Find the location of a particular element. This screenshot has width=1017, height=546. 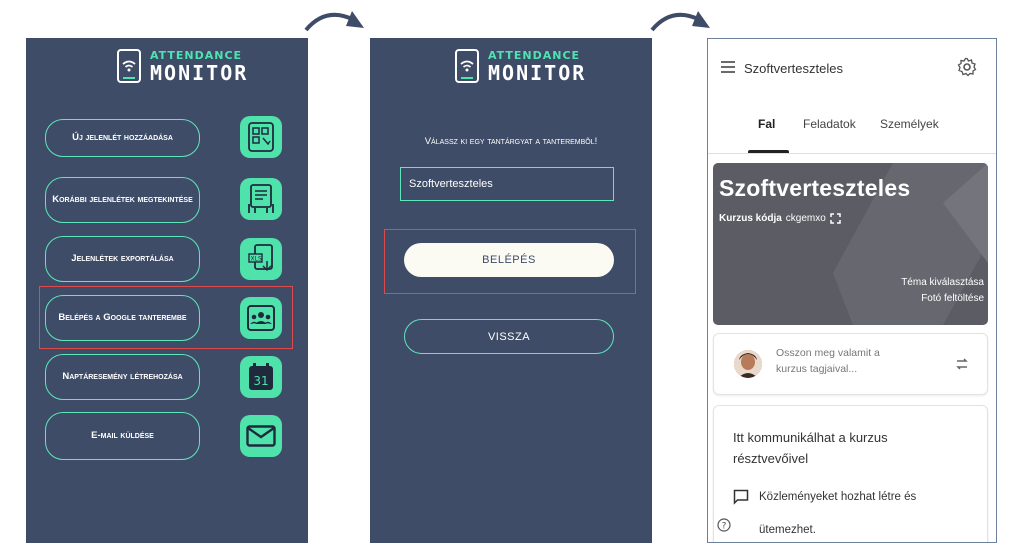

menu-label: Jelenlétek exportálása is located at coordinates (122, 259).